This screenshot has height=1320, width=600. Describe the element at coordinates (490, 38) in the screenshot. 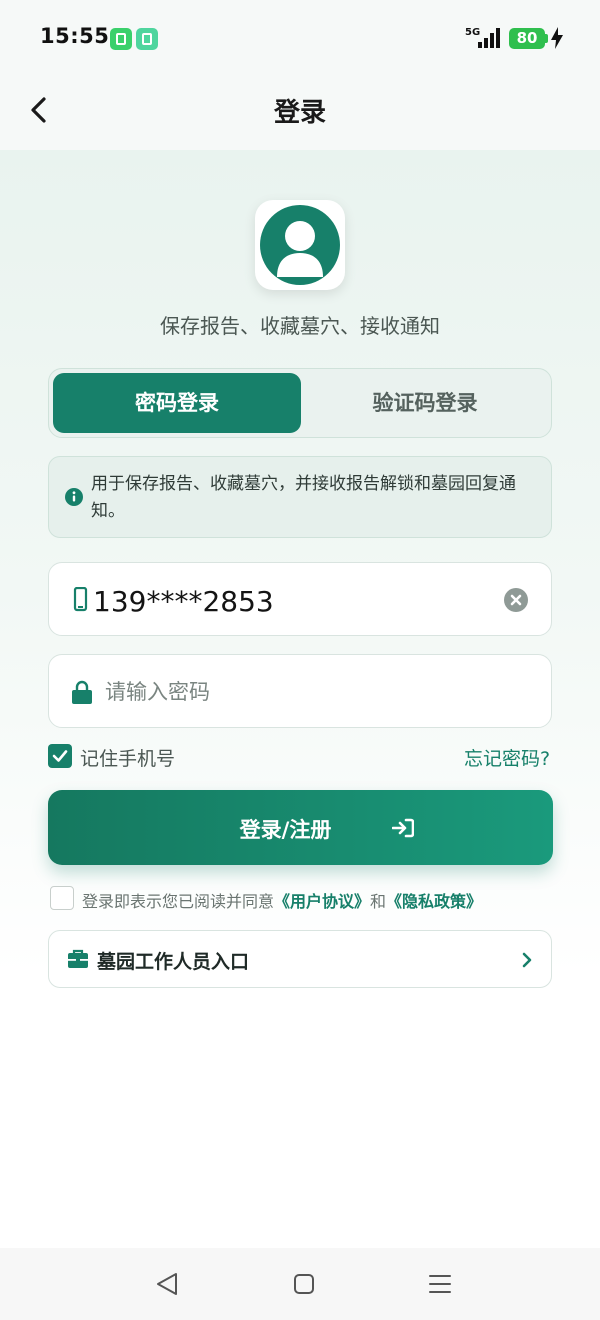

I see `signal-icon` at that location.